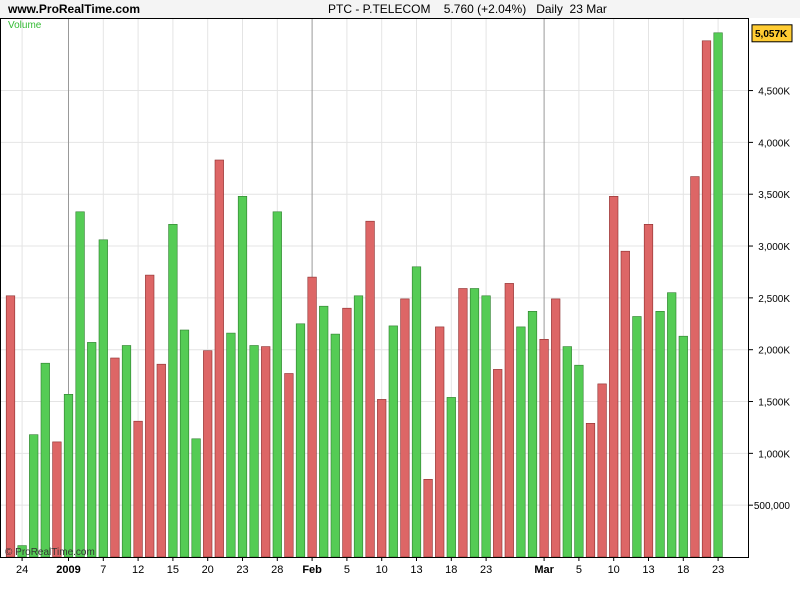 The width and height of the screenshot is (800, 600). What do you see at coordinates (138, 570) in the screenshot?
I see `x-tick-label: 12` at bounding box center [138, 570].